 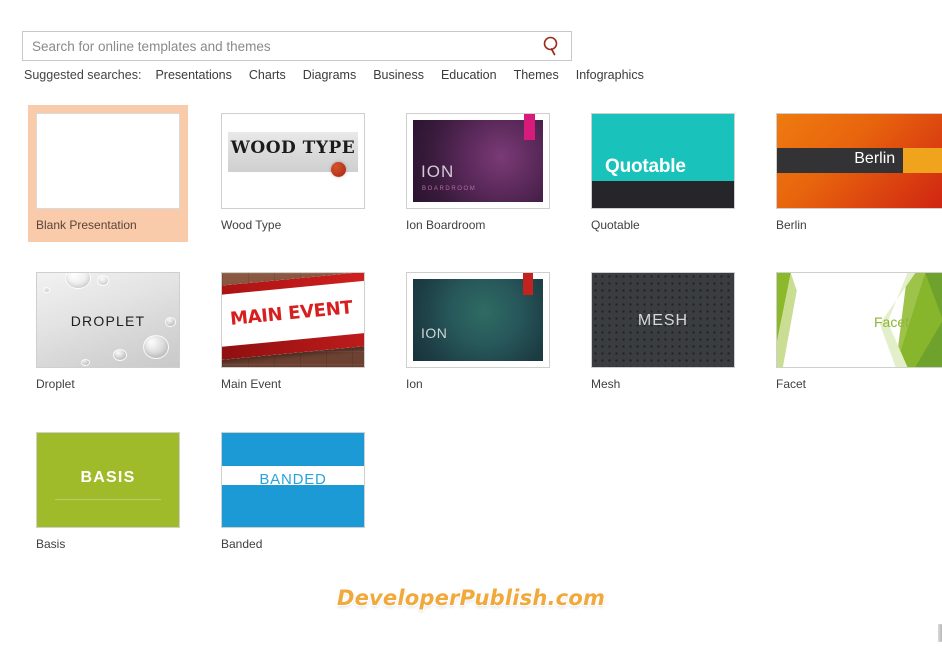 I want to click on search-box, so click(x=297, y=46).